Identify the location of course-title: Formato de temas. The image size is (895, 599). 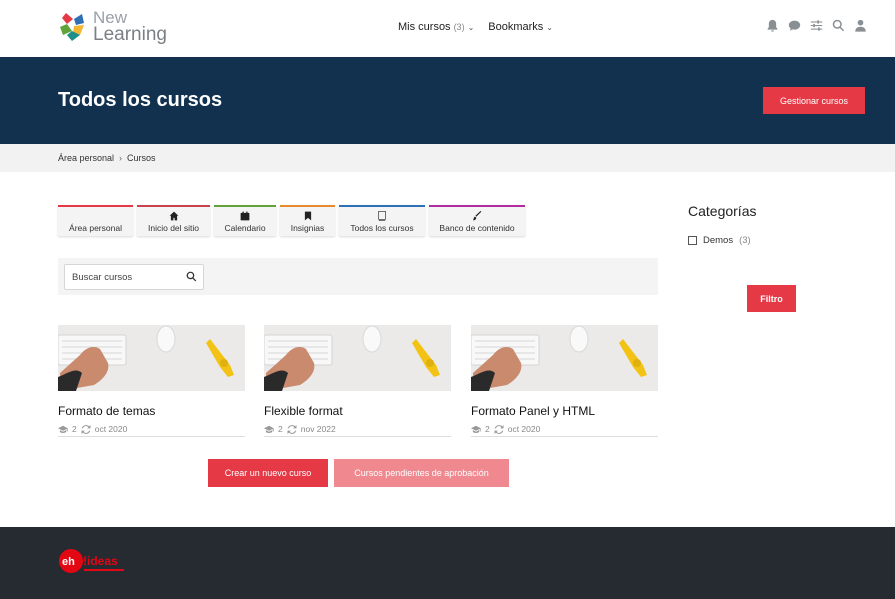
(151, 411).